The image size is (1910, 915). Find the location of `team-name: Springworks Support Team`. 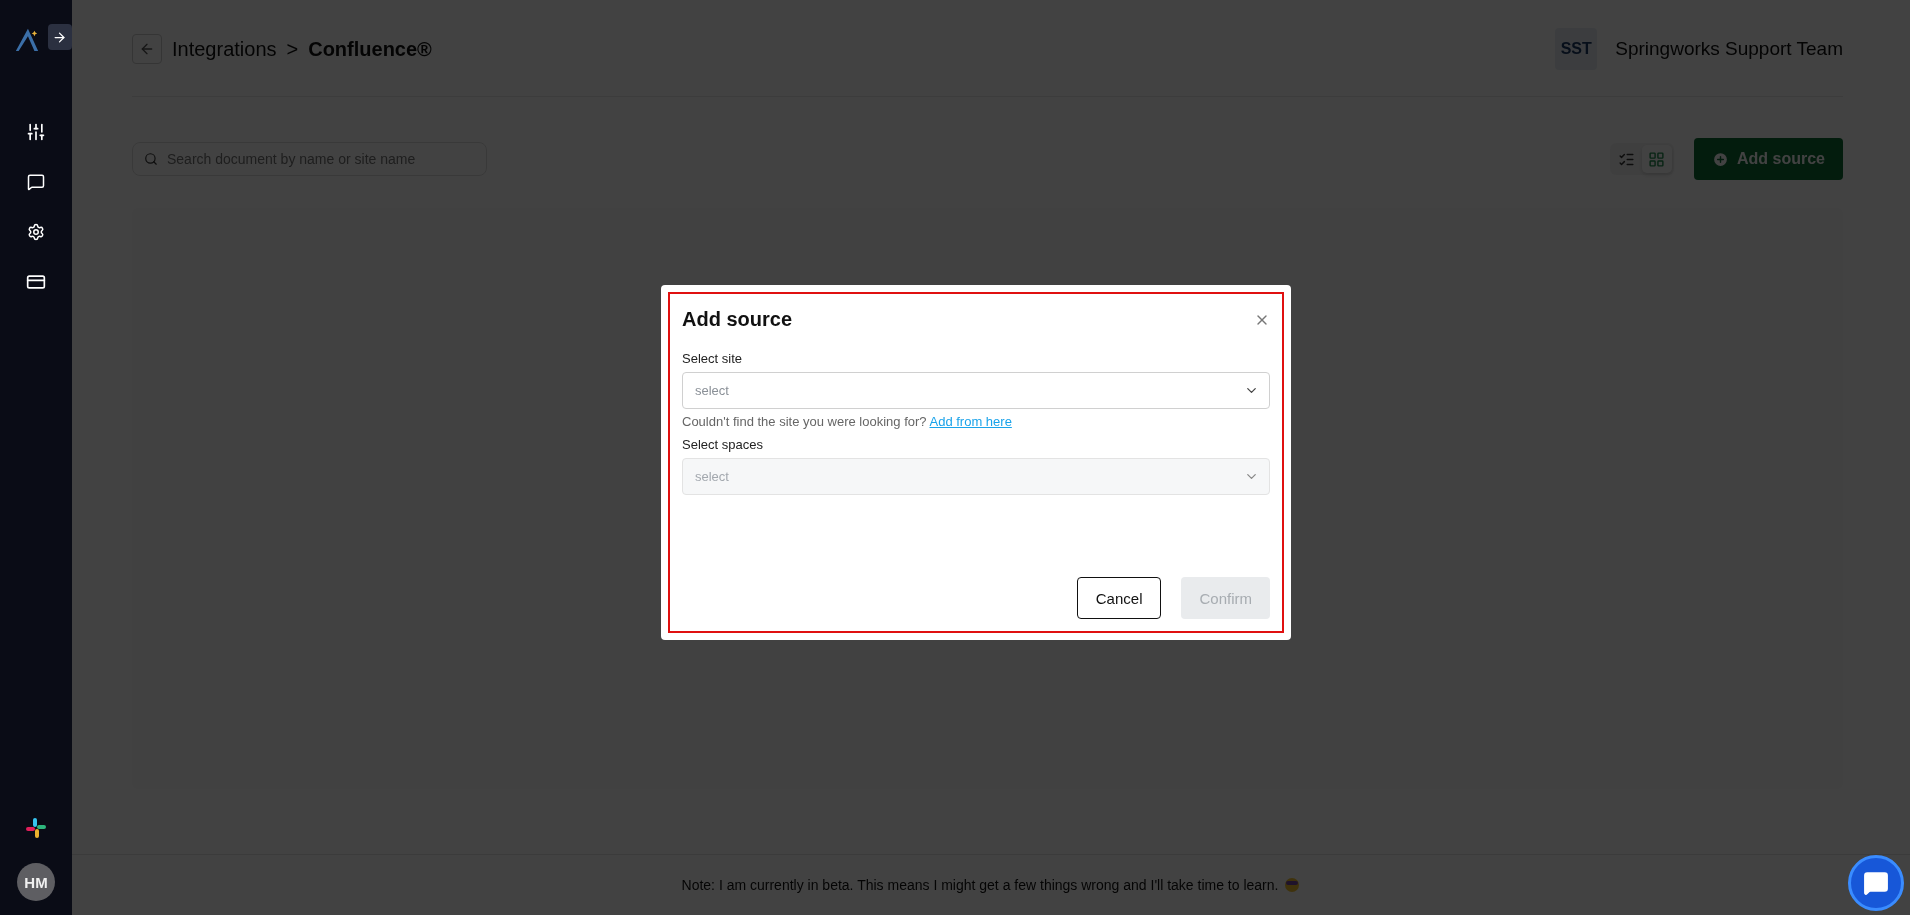

team-name: Springworks Support Team is located at coordinates (1729, 49).